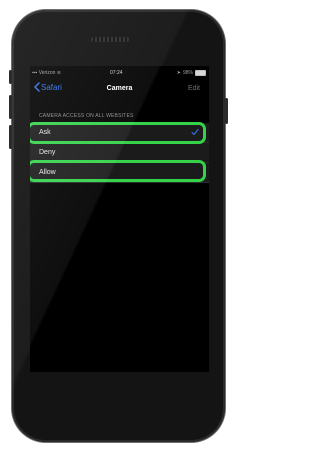  I want to click on battery-percent: 98%, so click(187, 73).